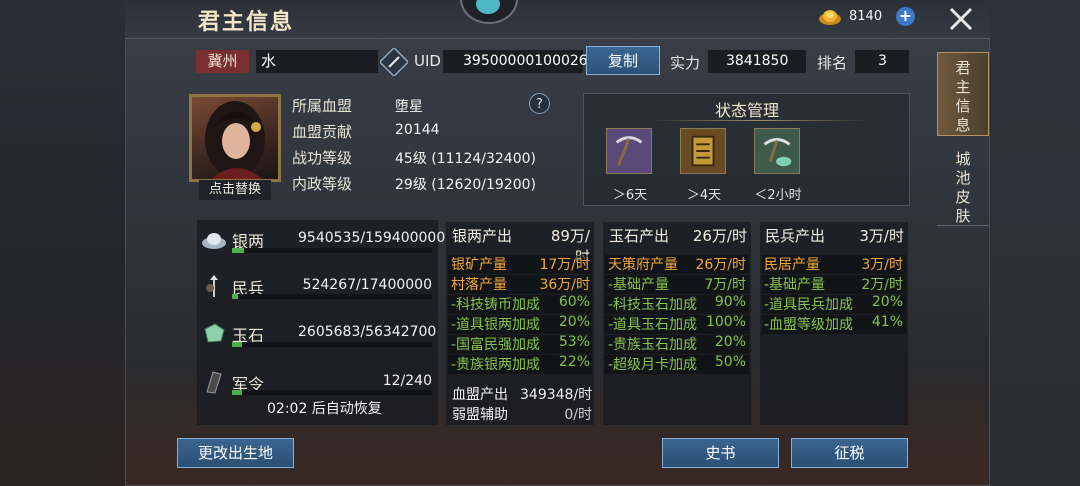  What do you see at coordinates (730, 342) in the screenshot?
I see `jade-production-row-value: 20%` at bounding box center [730, 342].